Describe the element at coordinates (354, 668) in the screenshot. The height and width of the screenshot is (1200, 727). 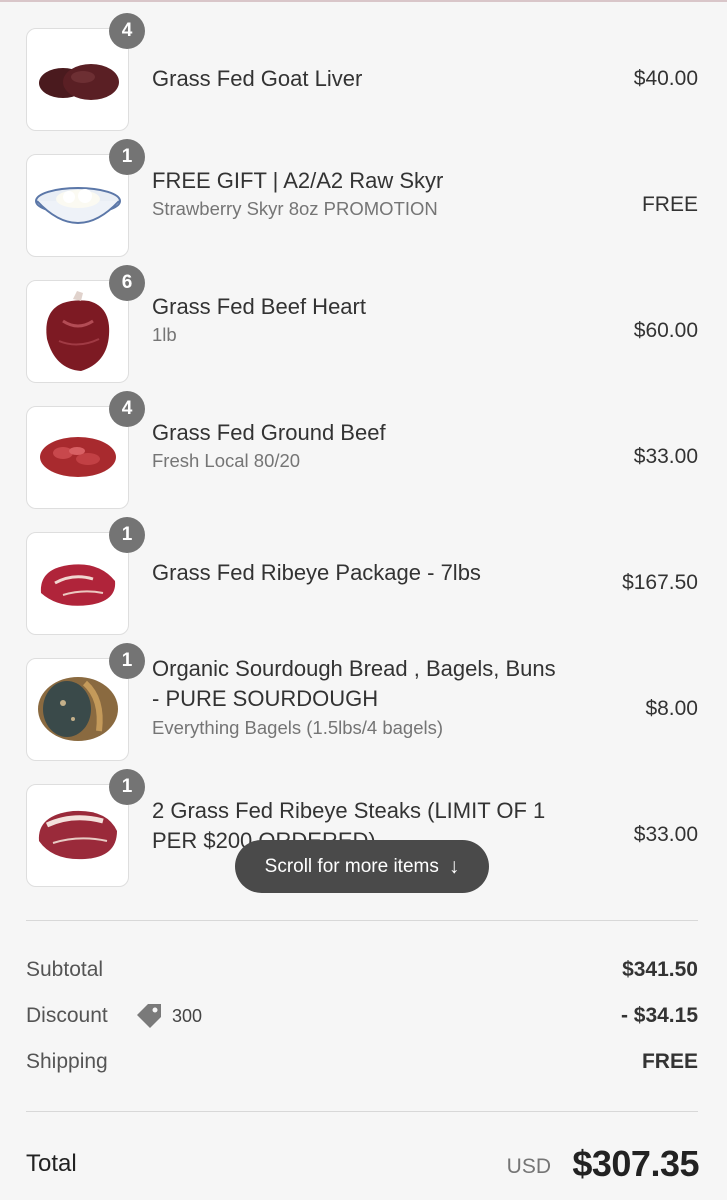
I see `item-name-line: Organic Sourdough Bread , Bagels, Buns` at that location.